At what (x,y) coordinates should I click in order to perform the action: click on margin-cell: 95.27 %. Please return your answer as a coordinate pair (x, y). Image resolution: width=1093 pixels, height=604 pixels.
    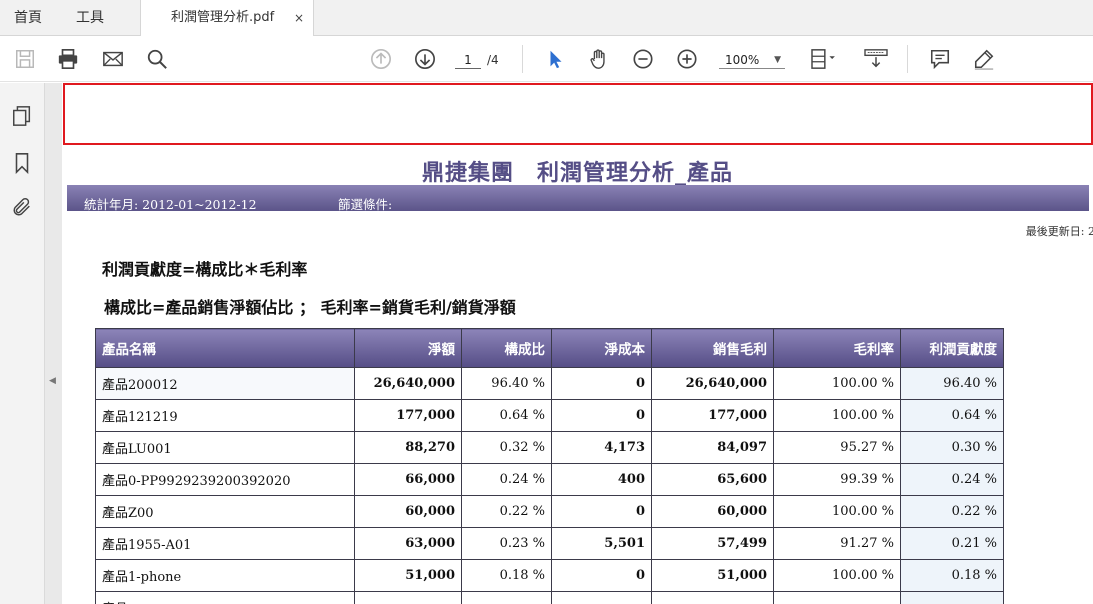
    Looking at the image, I should click on (837, 447).